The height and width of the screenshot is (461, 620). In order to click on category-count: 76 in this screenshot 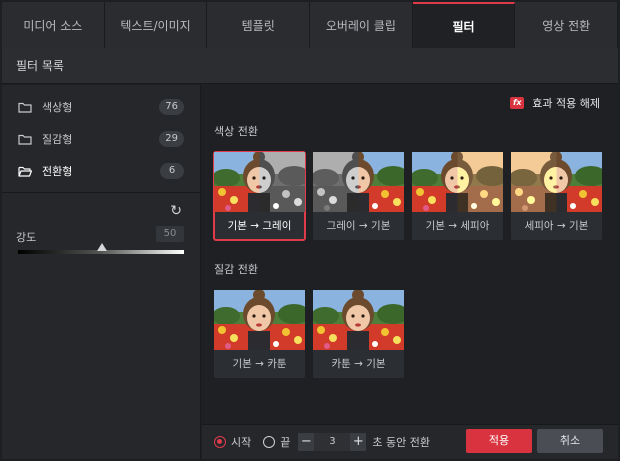, I will do `click(171, 107)`.